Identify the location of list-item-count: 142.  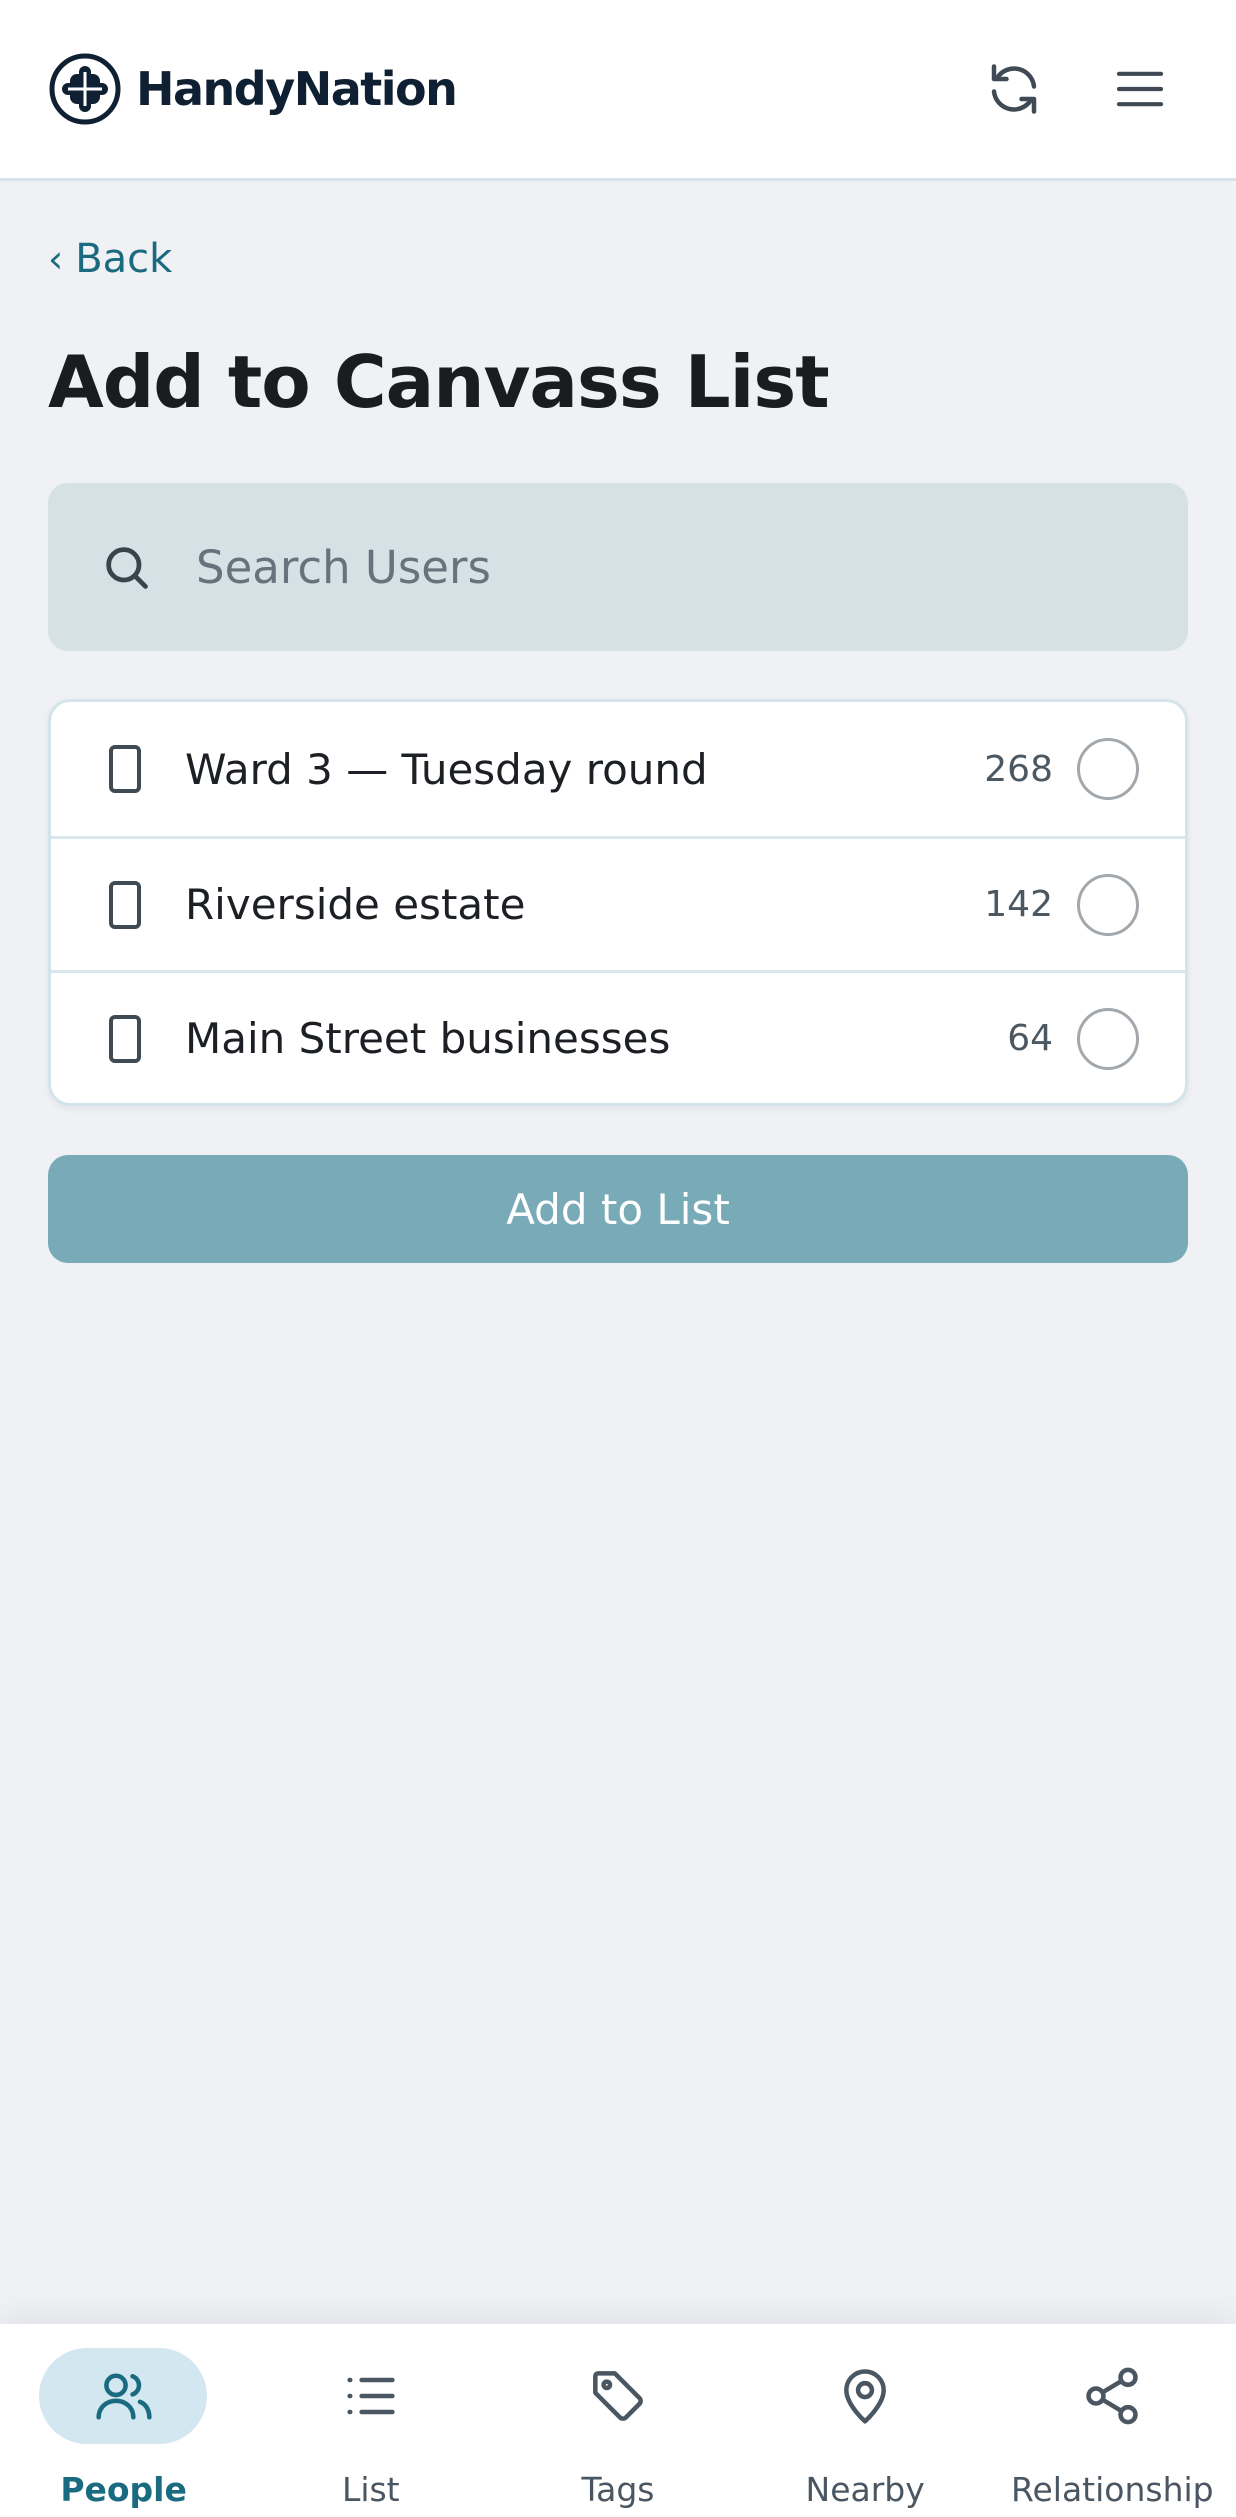
(1018, 904).